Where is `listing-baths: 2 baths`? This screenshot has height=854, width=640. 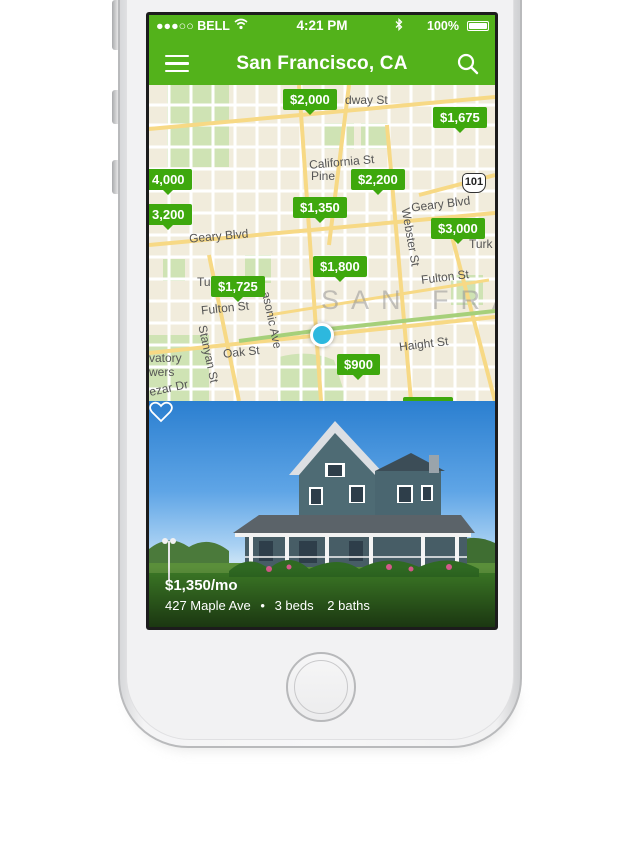
listing-baths: 2 baths is located at coordinates (348, 605).